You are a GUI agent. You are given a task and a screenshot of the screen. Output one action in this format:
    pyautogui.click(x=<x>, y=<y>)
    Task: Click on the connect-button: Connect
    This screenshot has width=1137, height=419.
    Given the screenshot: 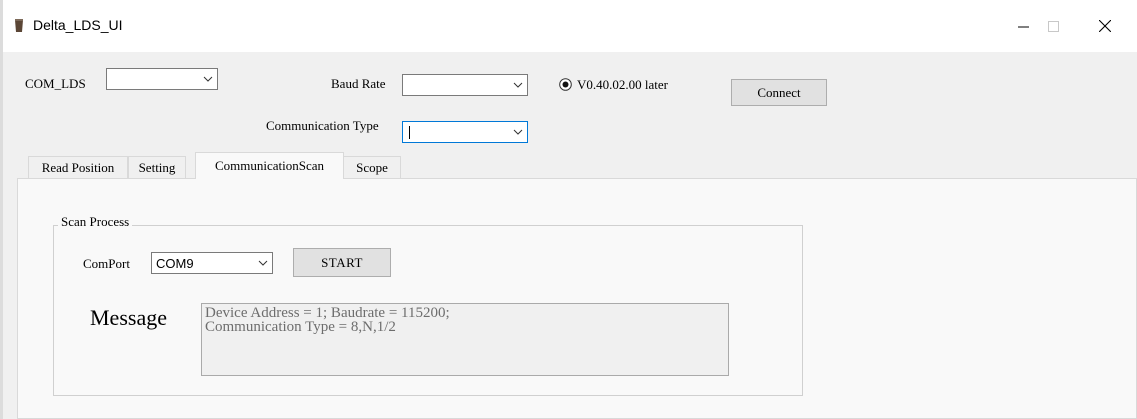 What is the action you would take?
    pyautogui.click(x=779, y=92)
    